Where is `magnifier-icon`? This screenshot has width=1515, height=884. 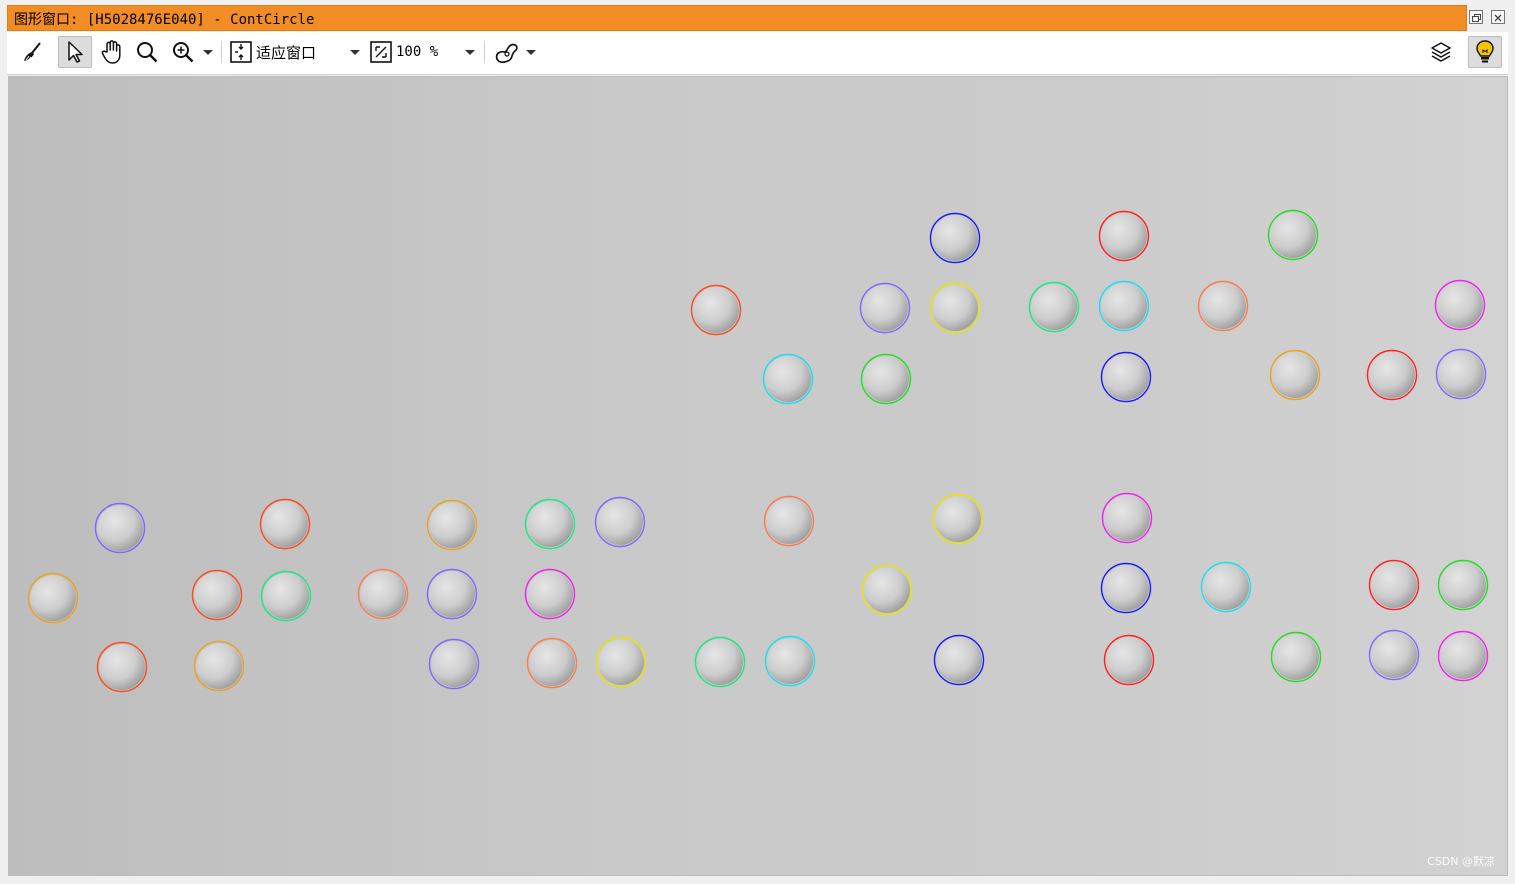
magnifier-icon is located at coordinates (147, 52).